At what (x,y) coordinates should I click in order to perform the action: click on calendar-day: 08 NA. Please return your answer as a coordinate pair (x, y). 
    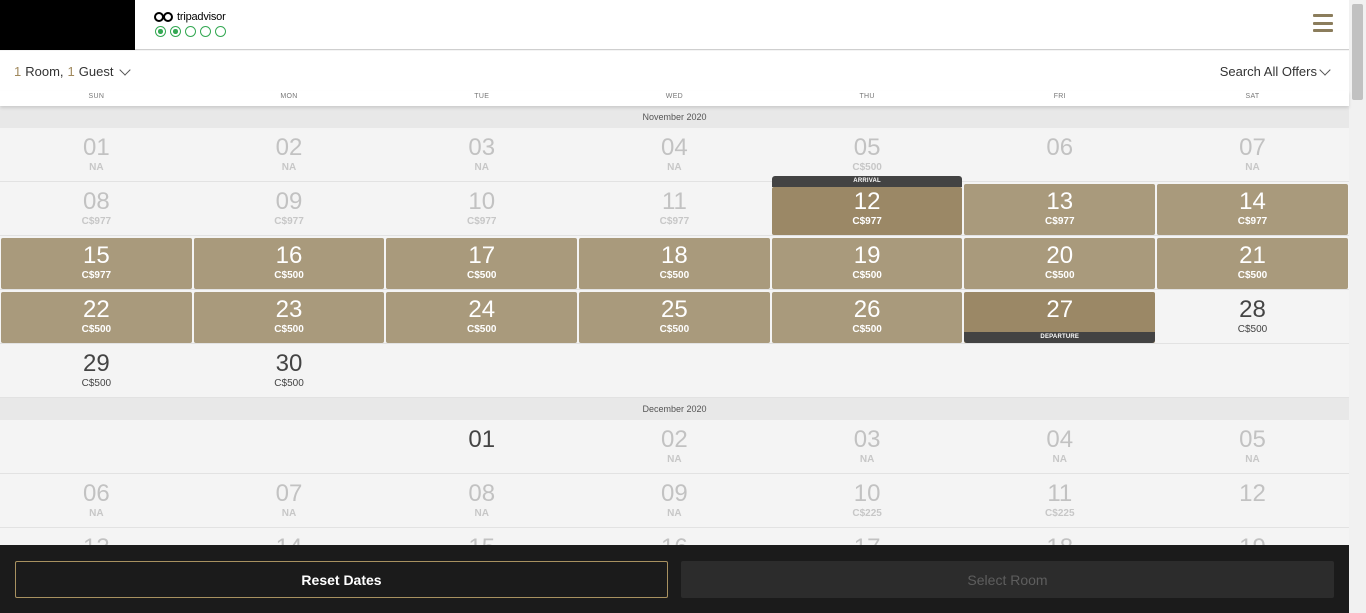
    Looking at the image, I should click on (481, 501).